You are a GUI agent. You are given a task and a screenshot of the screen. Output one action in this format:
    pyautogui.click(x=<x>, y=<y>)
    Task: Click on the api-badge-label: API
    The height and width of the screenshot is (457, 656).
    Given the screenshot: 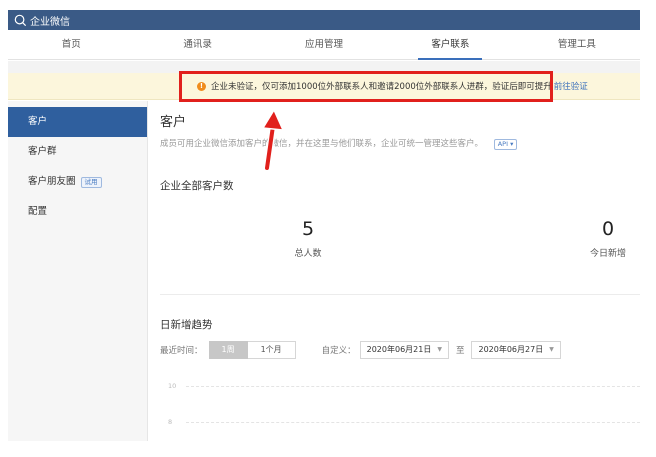 What is the action you would take?
    pyautogui.click(x=503, y=144)
    